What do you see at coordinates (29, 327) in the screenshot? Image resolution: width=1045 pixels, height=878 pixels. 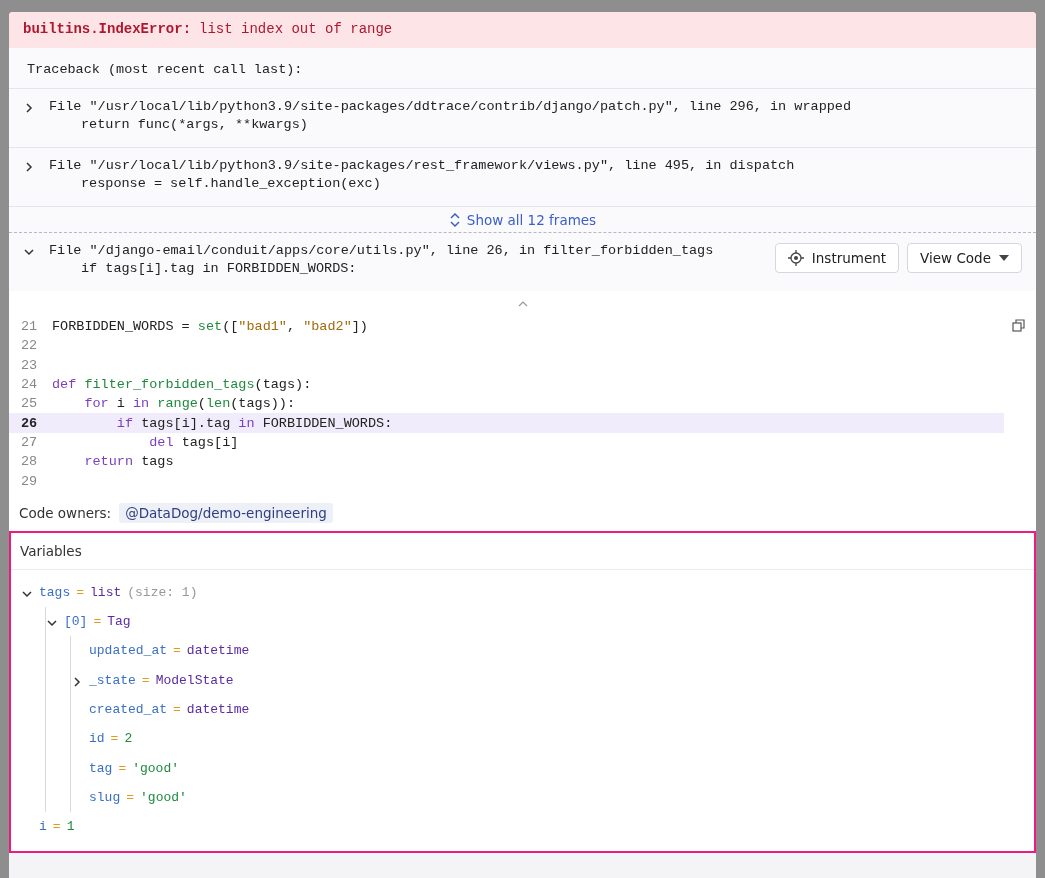 I see `line-number: 21` at bounding box center [29, 327].